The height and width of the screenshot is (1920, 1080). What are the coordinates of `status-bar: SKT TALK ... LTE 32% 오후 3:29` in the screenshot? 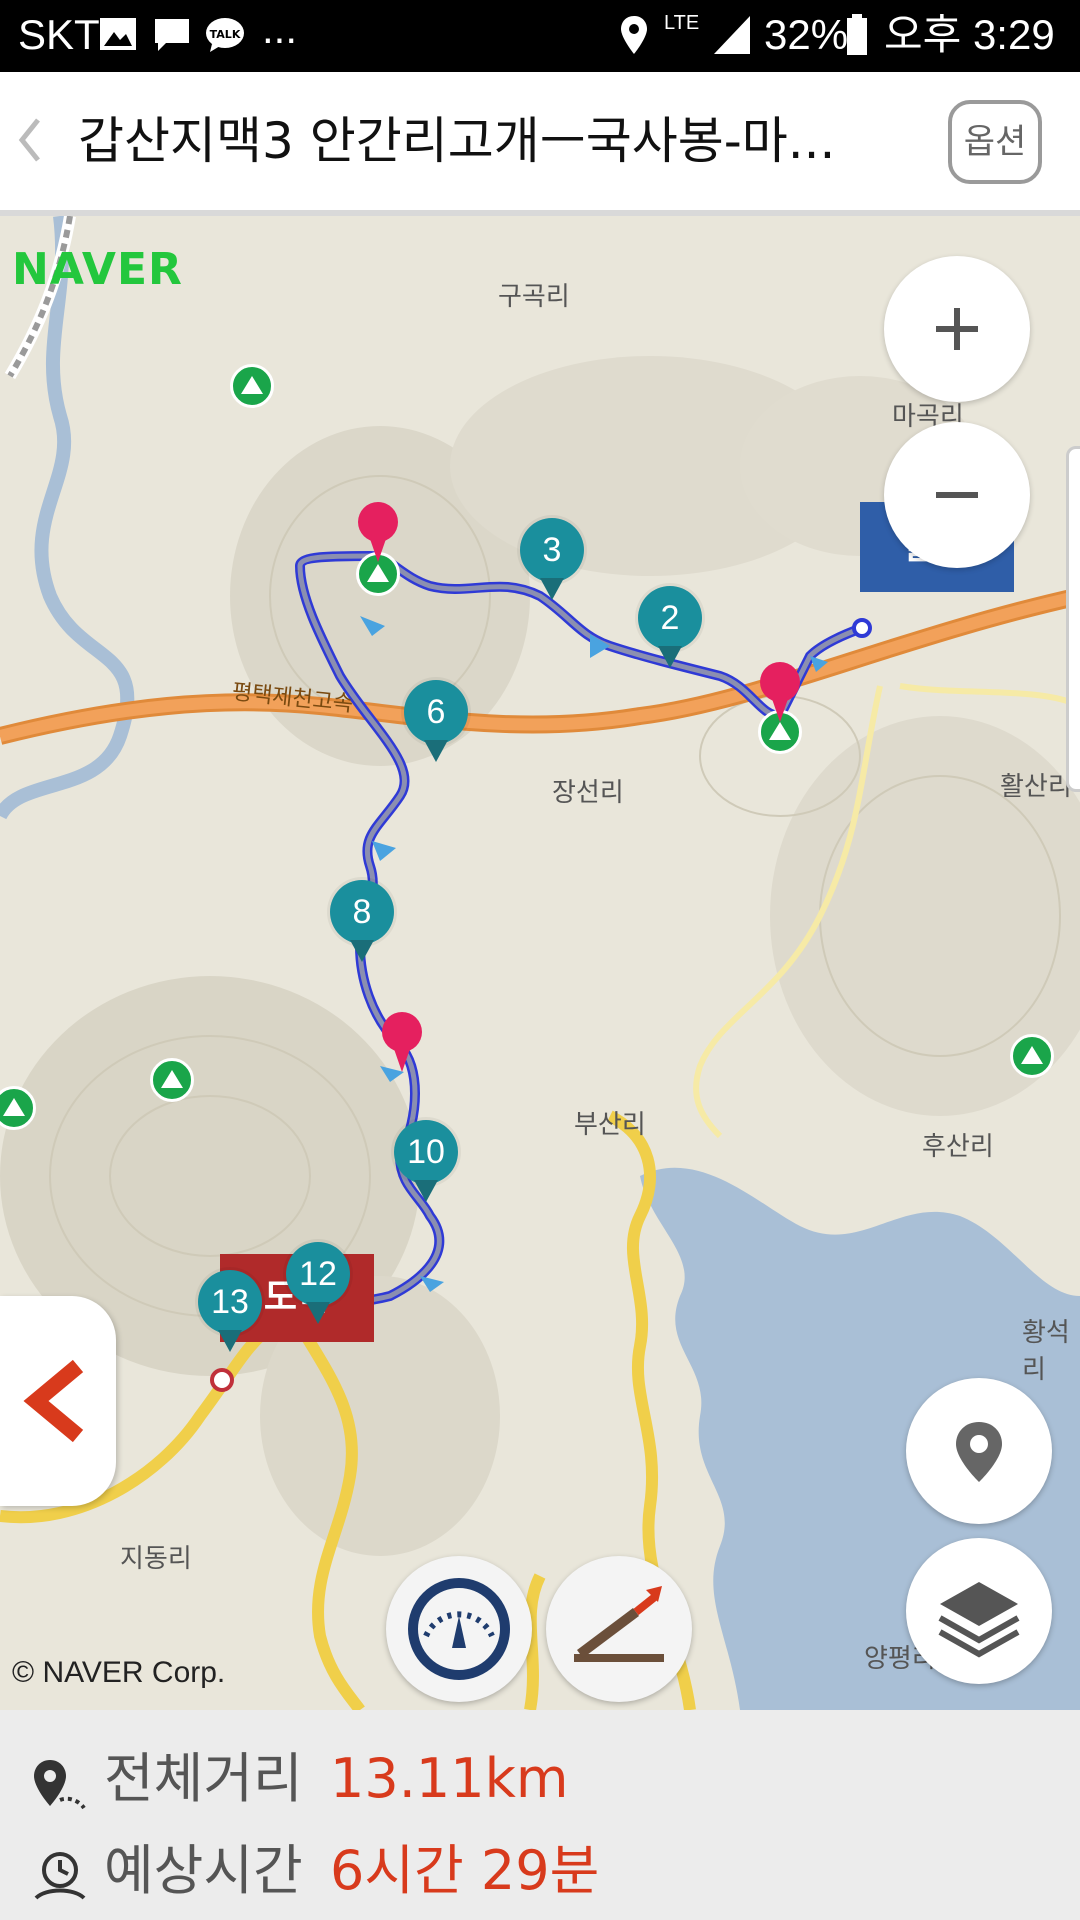 It's located at (540, 36).